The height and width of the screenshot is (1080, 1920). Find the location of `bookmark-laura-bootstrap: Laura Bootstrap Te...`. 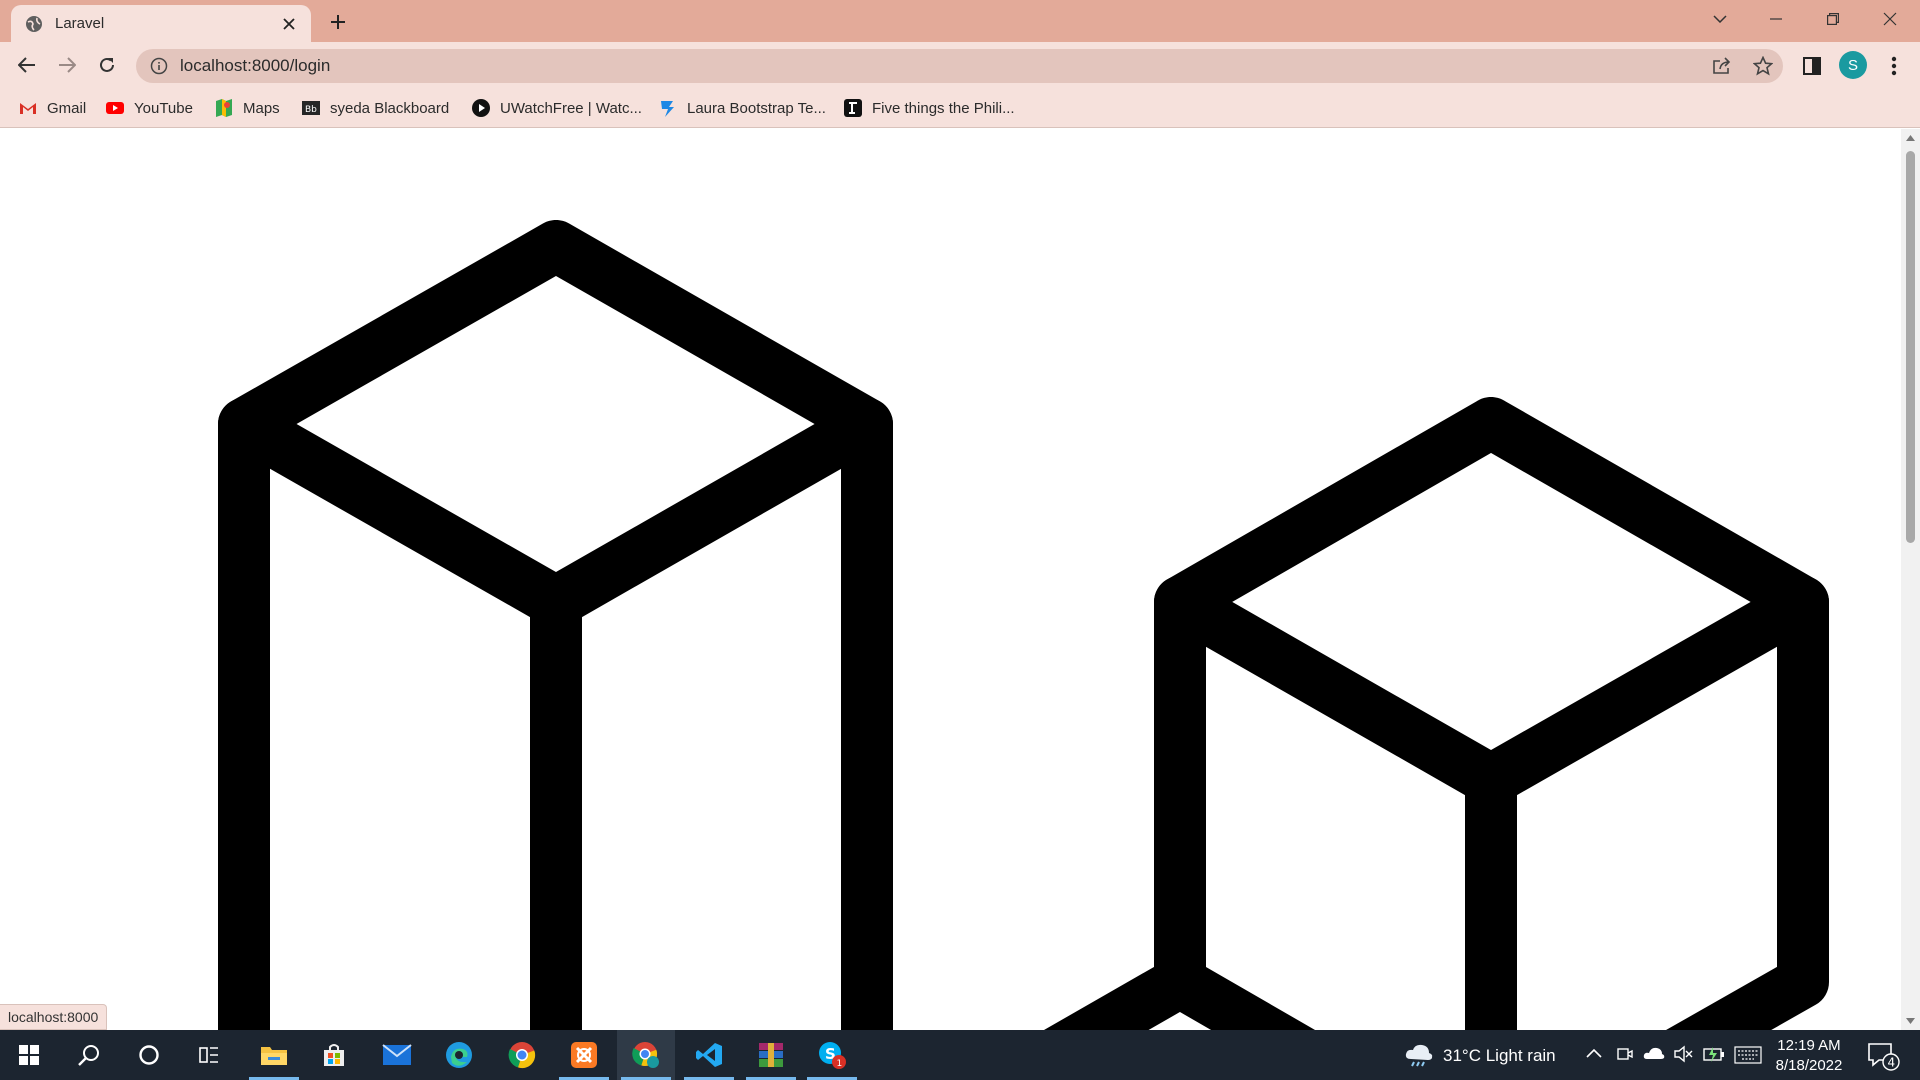

bookmark-laura-bootstrap: Laura Bootstrap Te... is located at coordinates (742, 108).